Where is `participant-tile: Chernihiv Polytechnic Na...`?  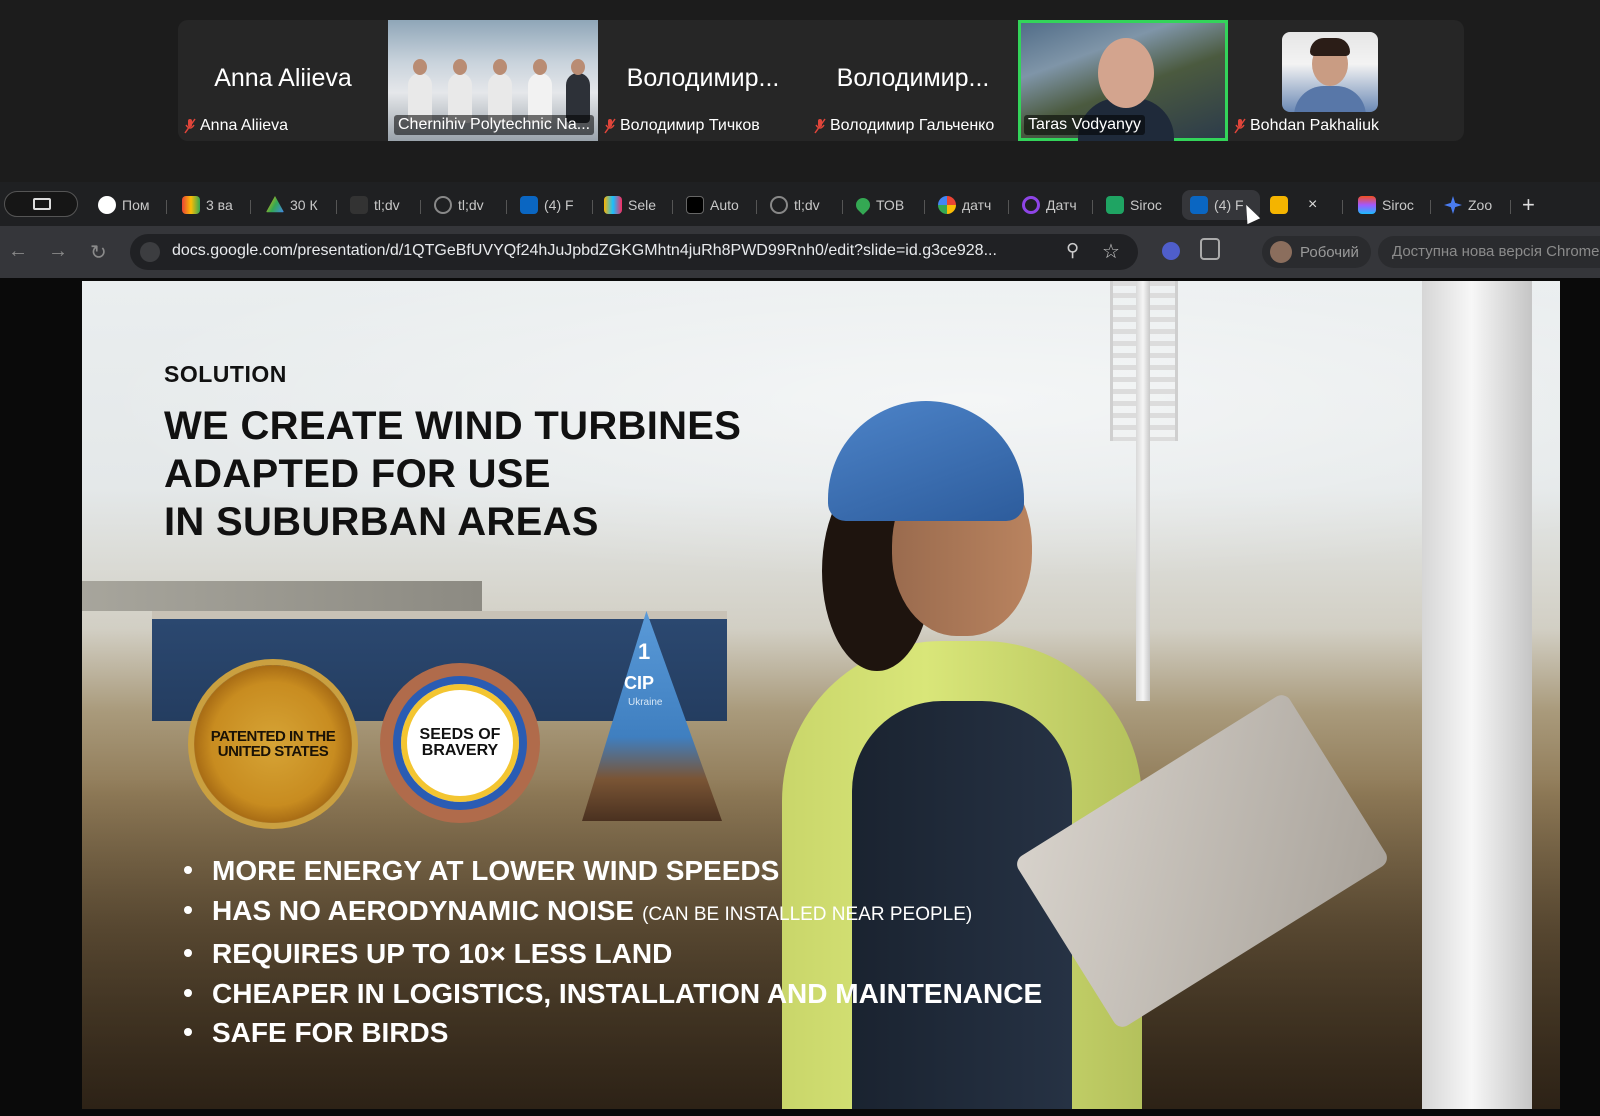 participant-tile: Chernihiv Polytechnic Na... is located at coordinates (493, 80).